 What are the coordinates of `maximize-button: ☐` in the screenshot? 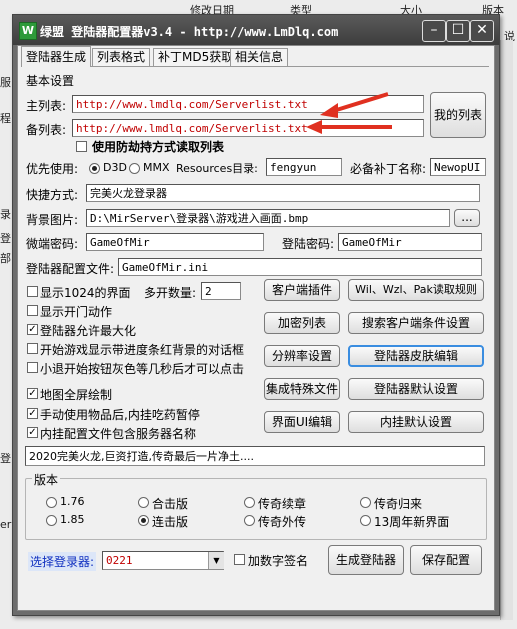 It's located at (458, 31).